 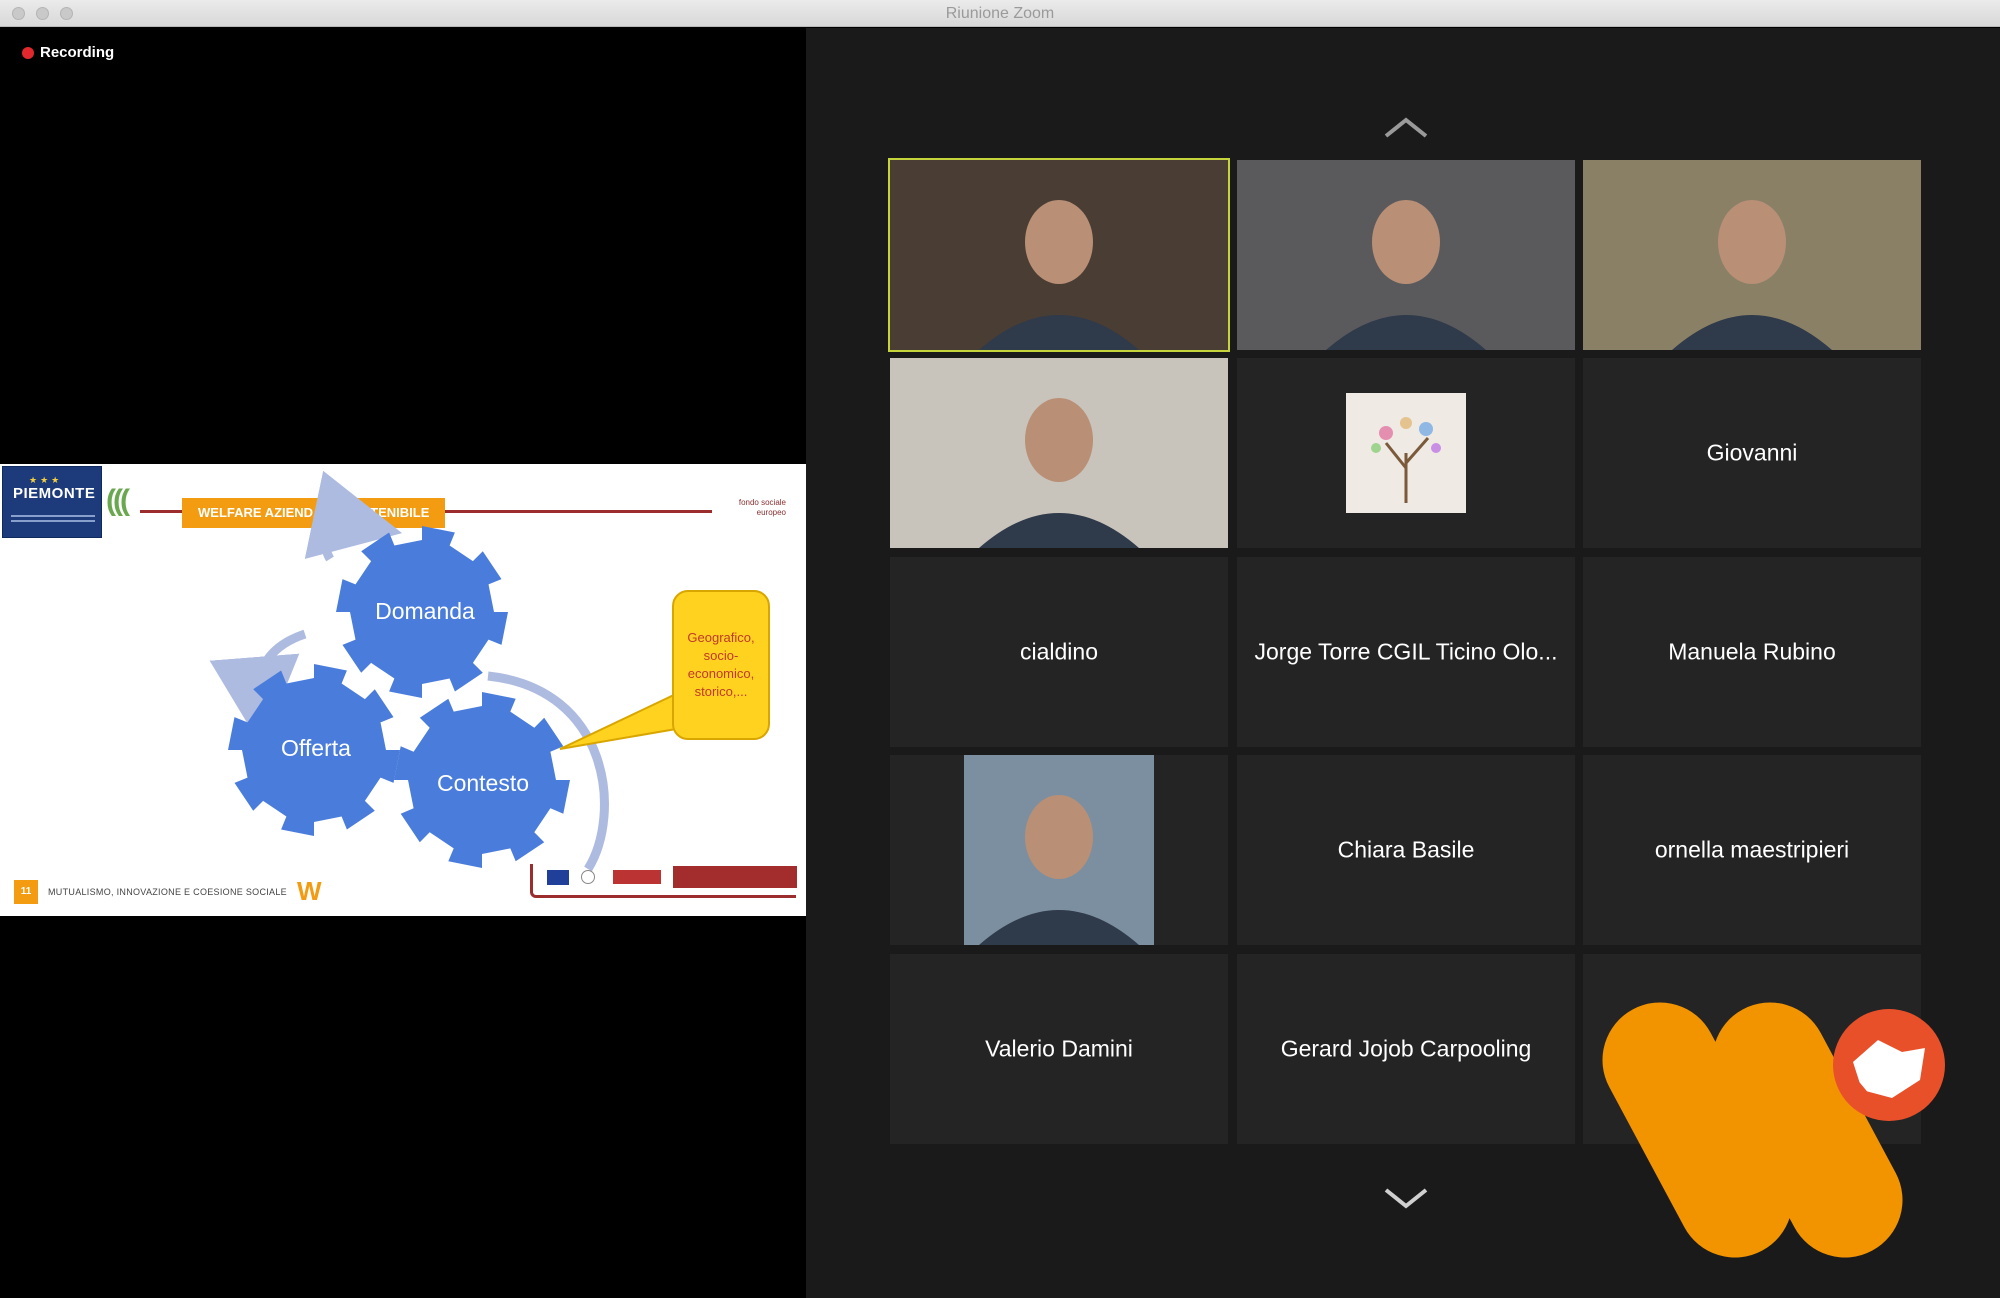 I want to click on participant-name: Chiara Basile, so click(x=1406, y=849).